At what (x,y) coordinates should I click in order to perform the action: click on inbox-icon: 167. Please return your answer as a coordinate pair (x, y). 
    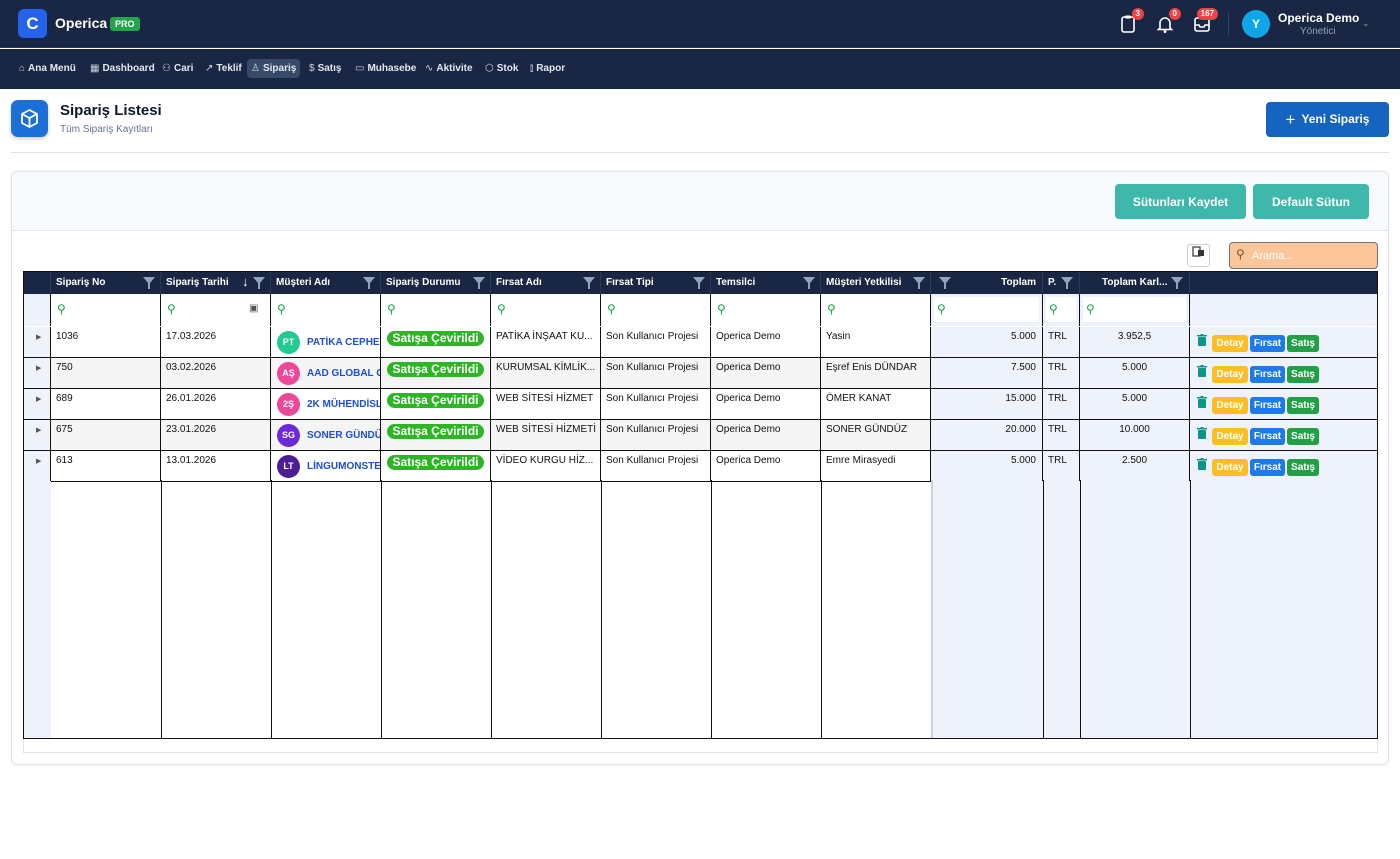
    Looking at the image, I should click on (1205, 21).